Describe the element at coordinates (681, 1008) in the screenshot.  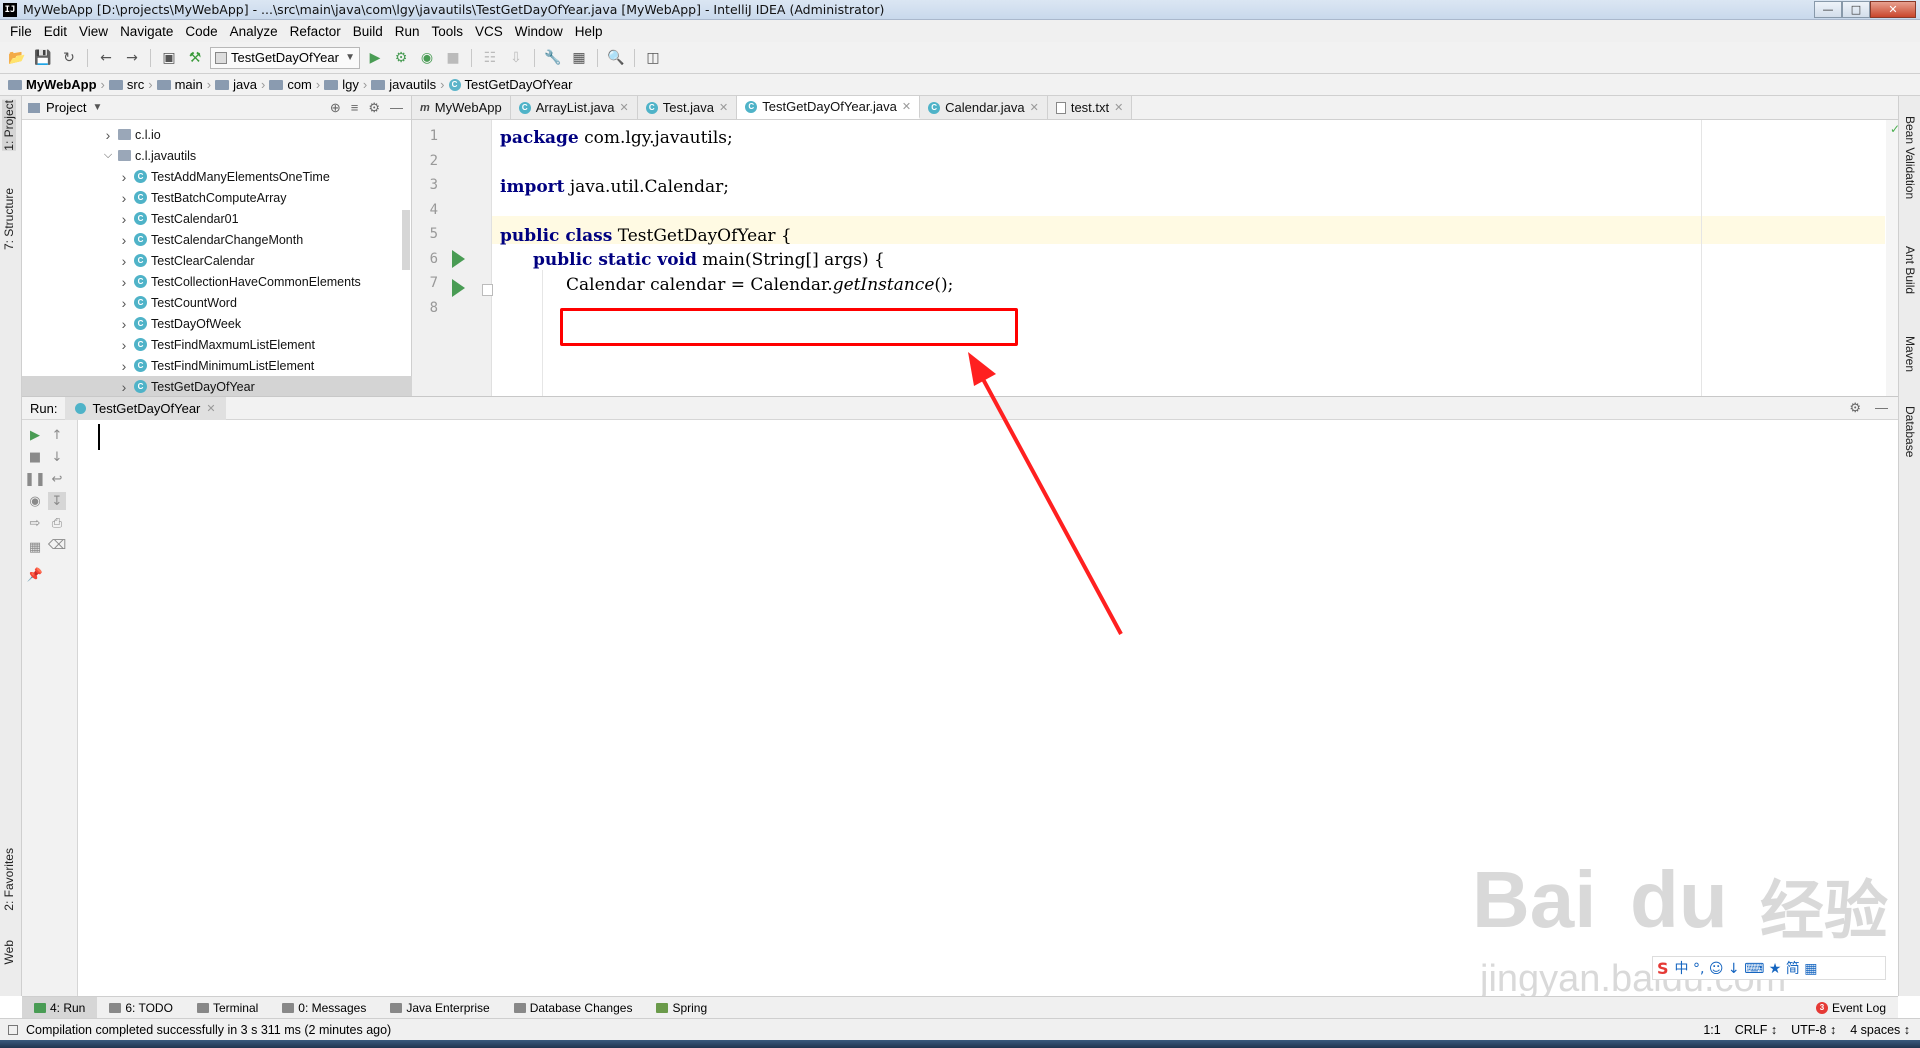
I see `tool-spring: Spring` at that location.